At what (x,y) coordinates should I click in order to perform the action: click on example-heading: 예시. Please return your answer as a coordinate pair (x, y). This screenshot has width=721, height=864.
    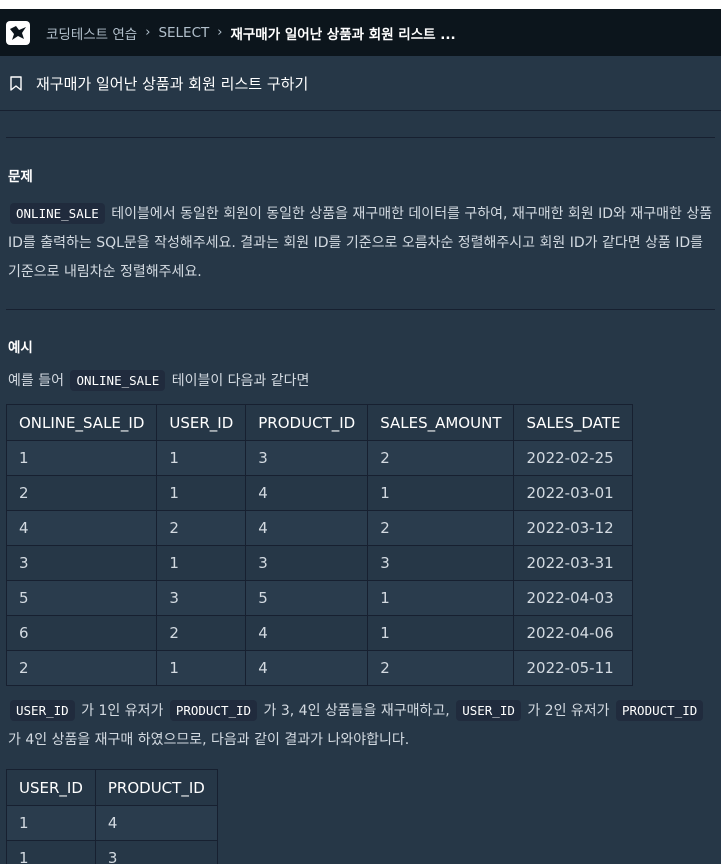
    Looking at the image, I should click on (20, 348).